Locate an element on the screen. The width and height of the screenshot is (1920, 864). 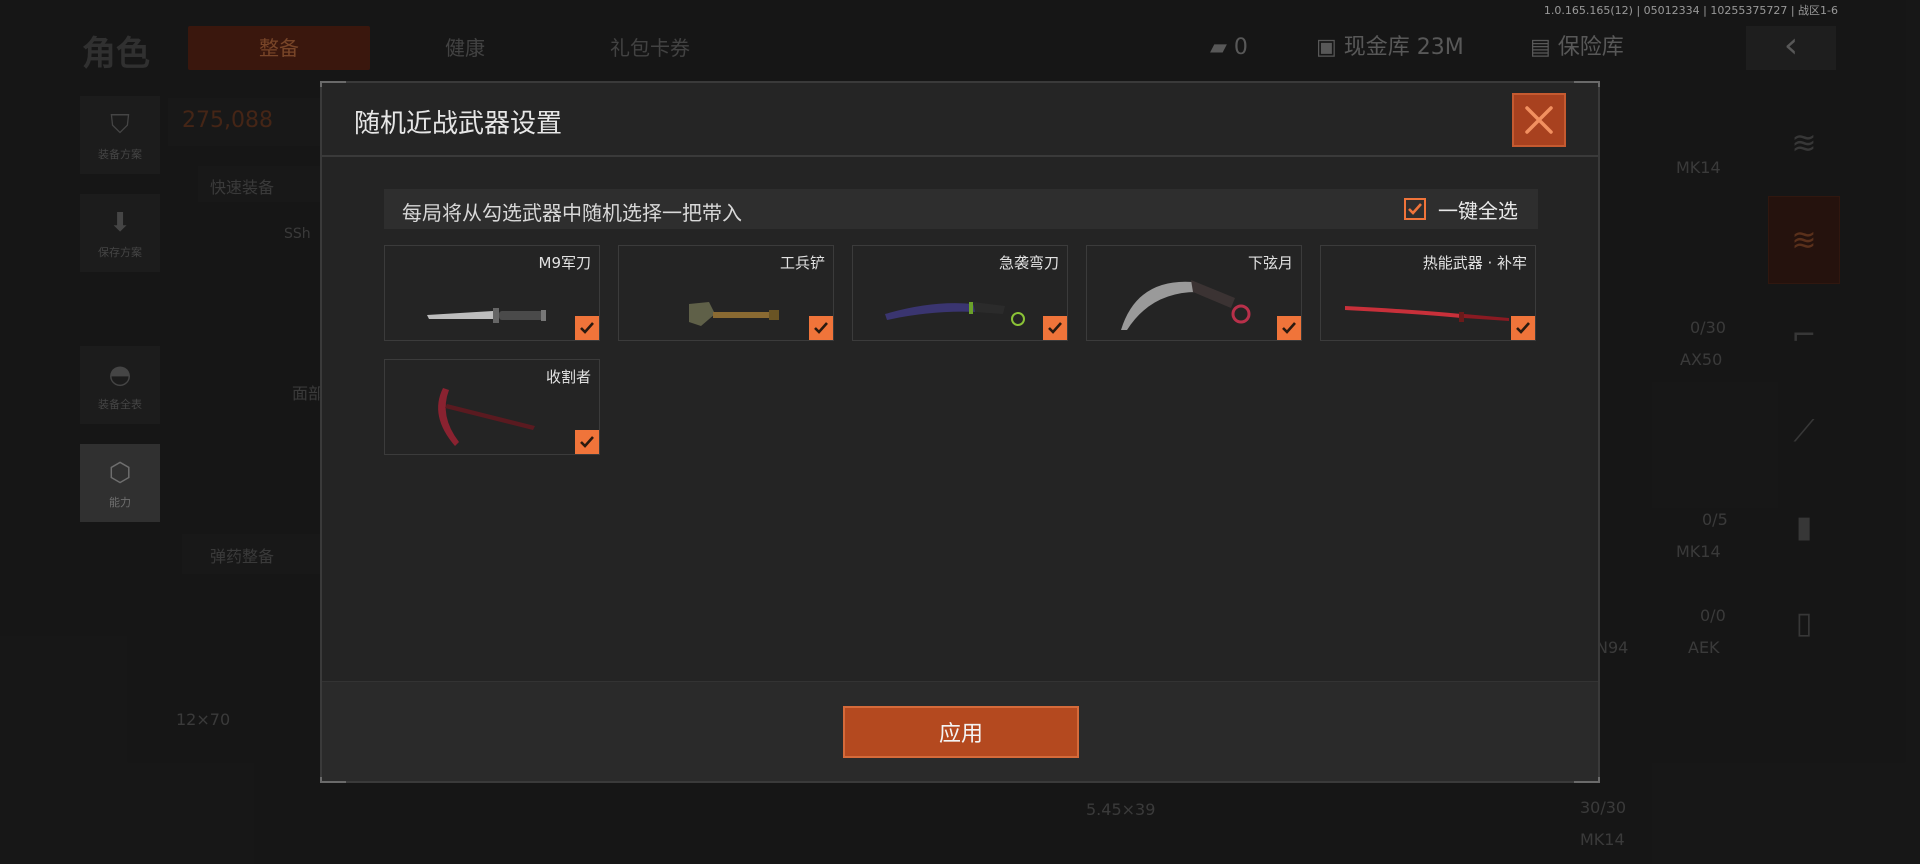
weapon-card-scythe: 收割者 is located at coordinates (492, 407).